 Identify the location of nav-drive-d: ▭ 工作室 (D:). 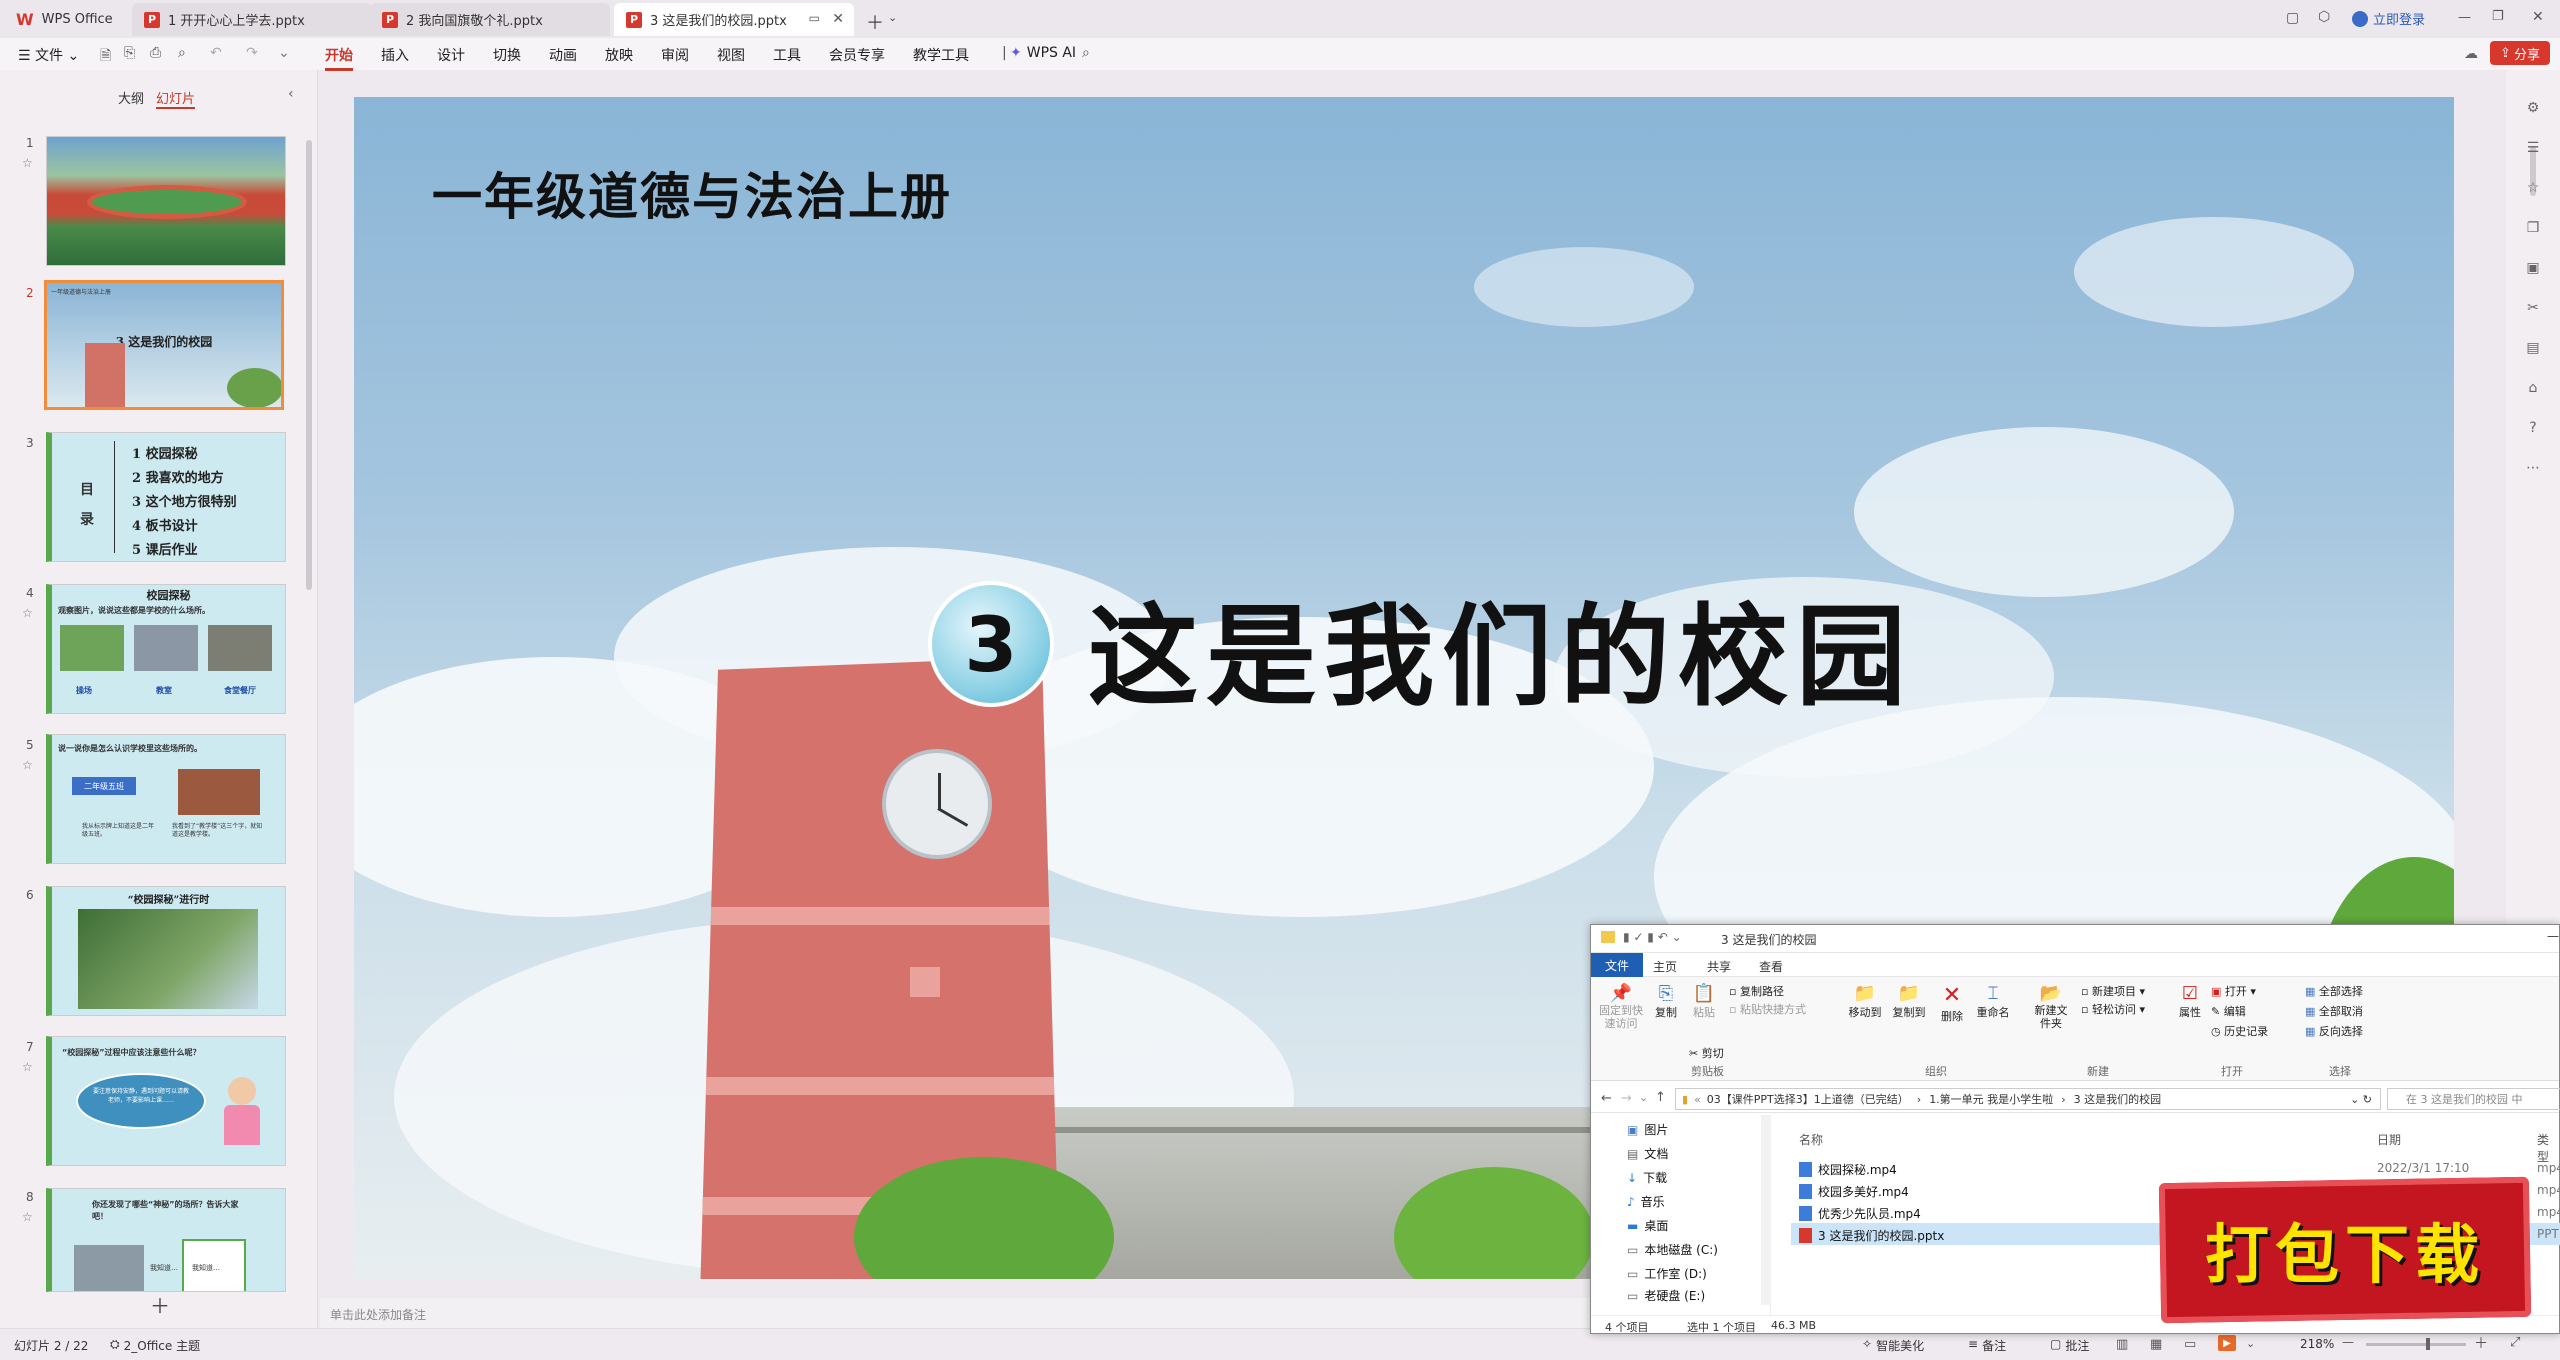
(1667, 1273).